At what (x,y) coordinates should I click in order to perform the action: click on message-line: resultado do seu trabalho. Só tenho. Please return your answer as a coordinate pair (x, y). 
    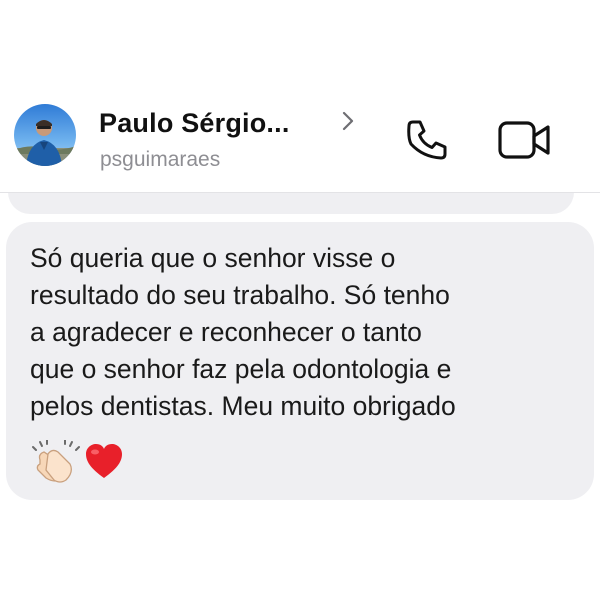
    Looking at the image, I should click on (240, 295).